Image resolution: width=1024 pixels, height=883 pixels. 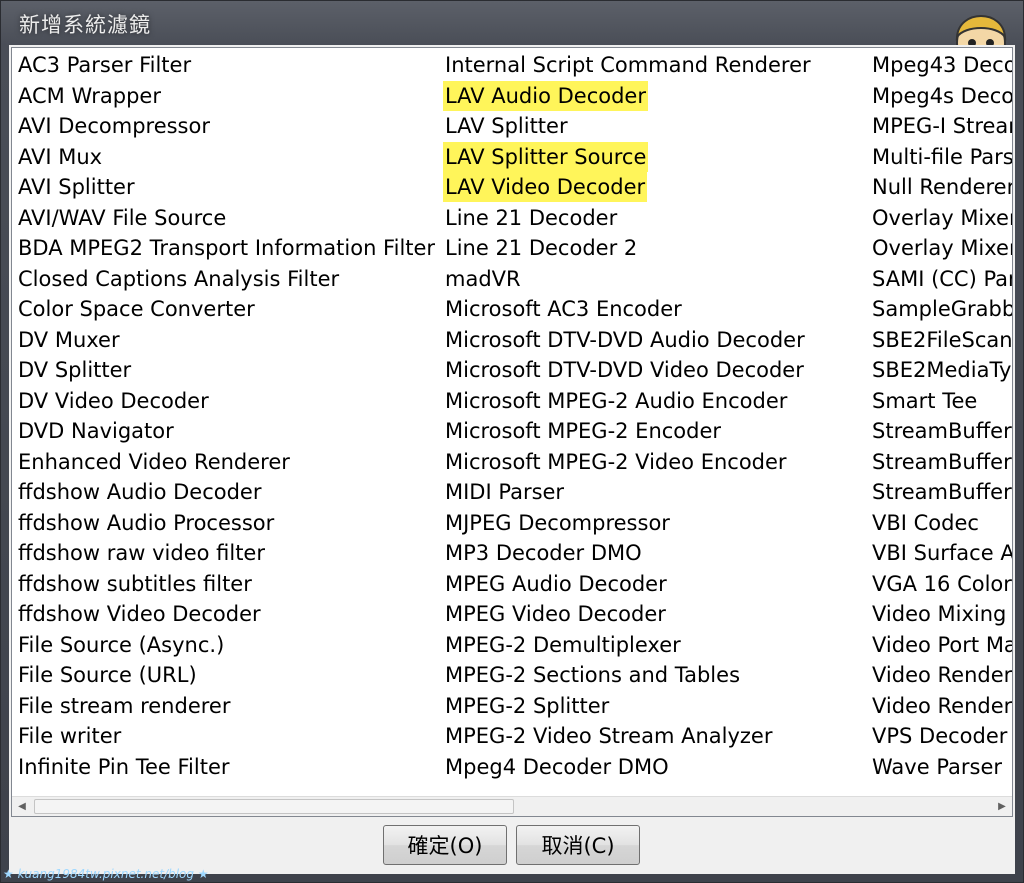 What do you see at coordinates (616, 401) in the screenshot?
I see `filter-list-item: Microsoft MPEG-2 Audio Encoder` at bounding box center [616, 401].